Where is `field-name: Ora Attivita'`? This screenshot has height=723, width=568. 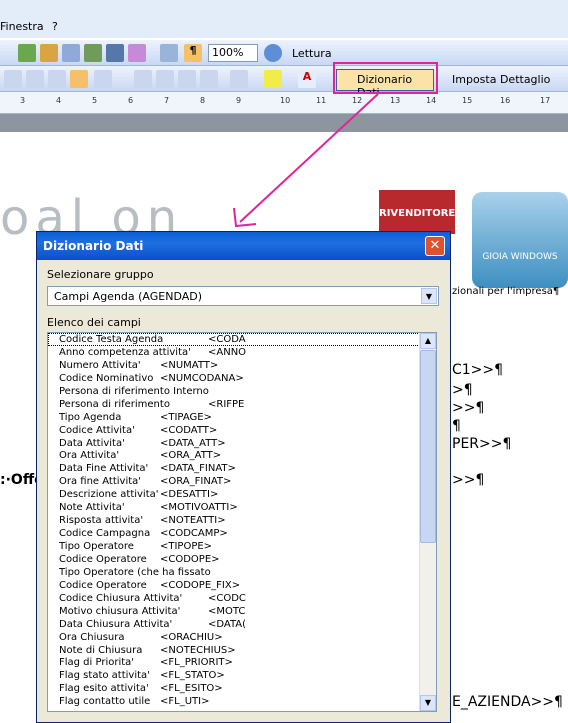 field-name: Ora Attivita' is located at coordinates (89, 456).